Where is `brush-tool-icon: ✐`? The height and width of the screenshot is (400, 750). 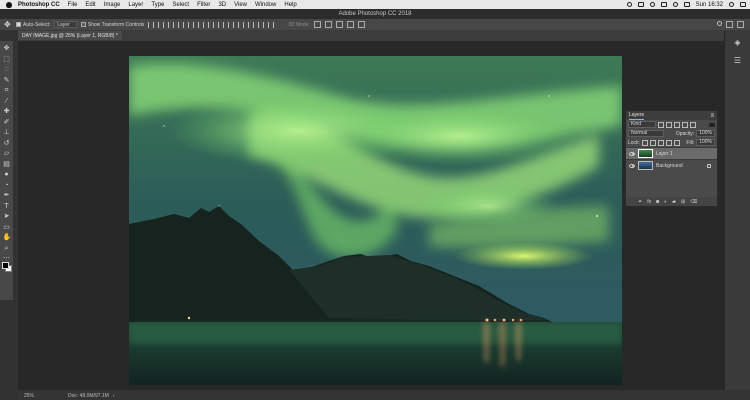 brush-tool-icon: ✐ is located at coordinates (7, 123).